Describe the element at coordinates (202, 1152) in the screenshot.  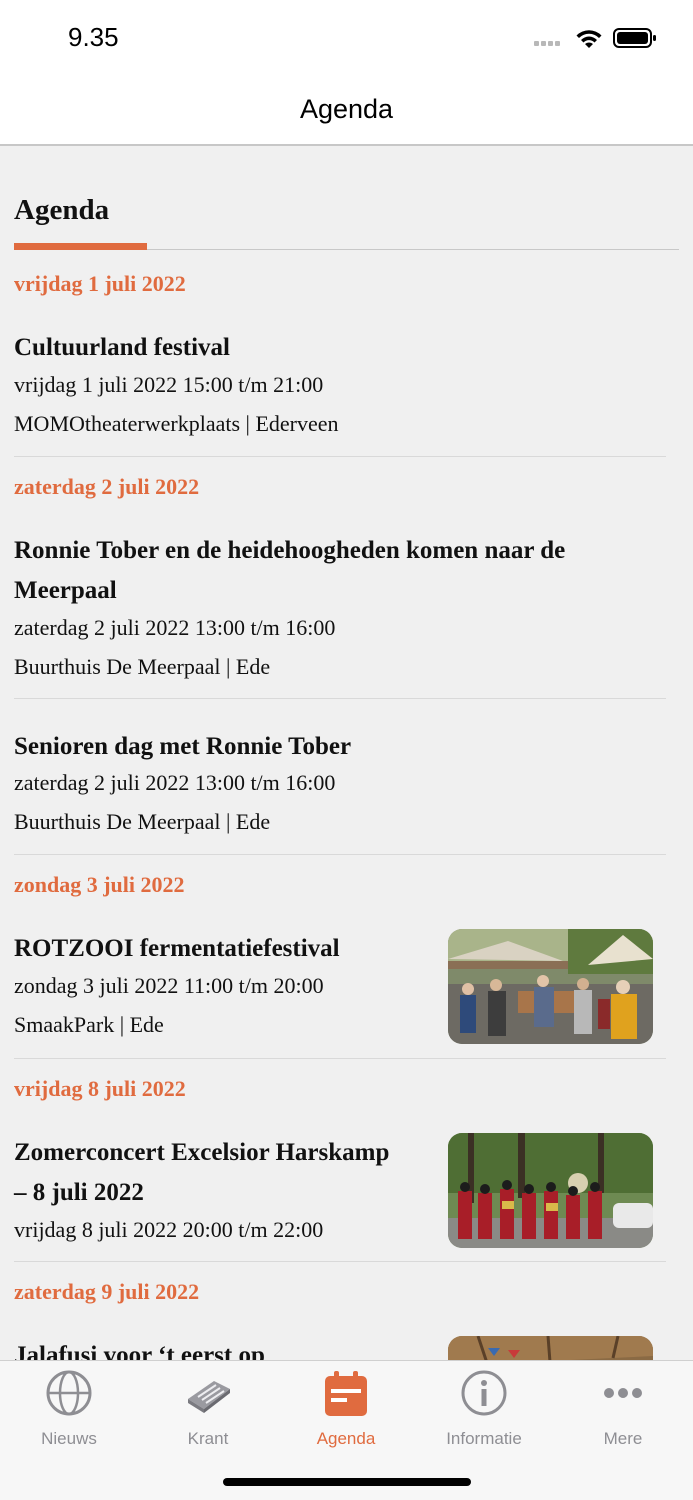
I see `event-title: Zomerconcert Excelsior Harskamp` at that location.